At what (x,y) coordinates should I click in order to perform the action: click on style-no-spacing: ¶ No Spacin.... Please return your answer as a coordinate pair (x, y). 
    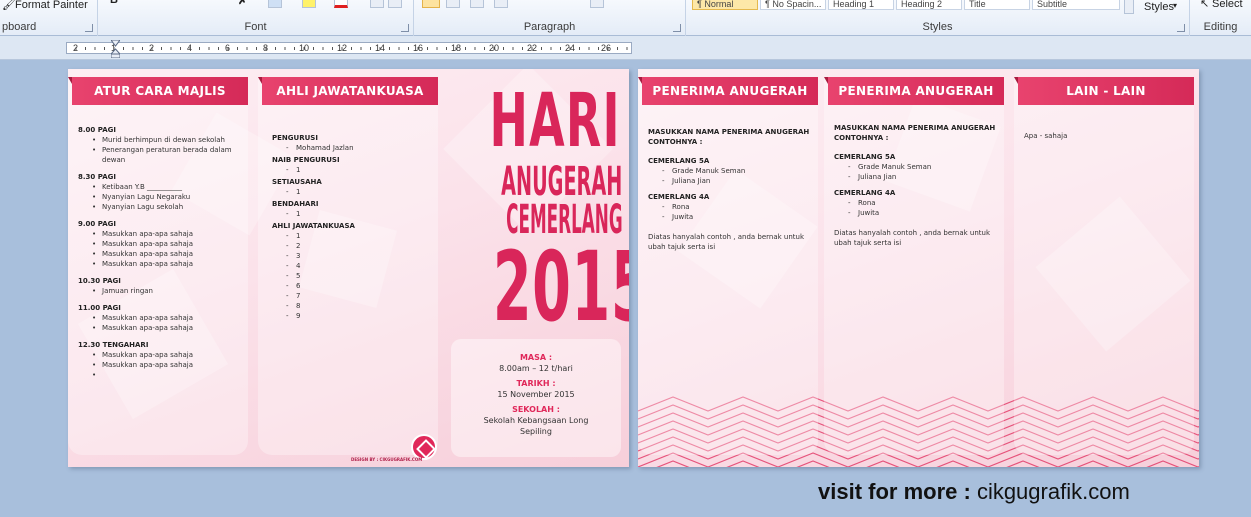
    Looking at the image, I should click on (793, 5).